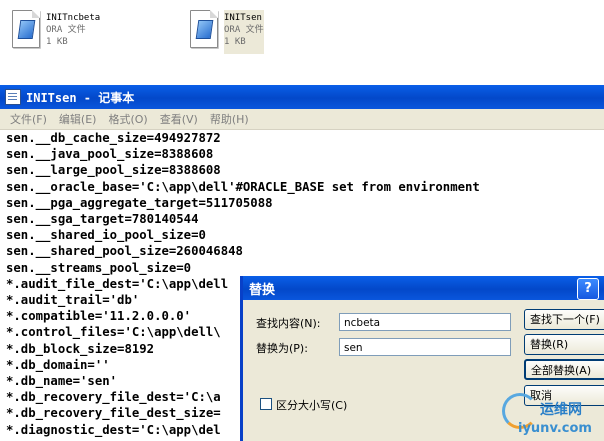 Image resolution: width=604 pixels, height=441 pixels. I want to click on watermark-logo: 运维网 iyunv.com, so click(546, 415).